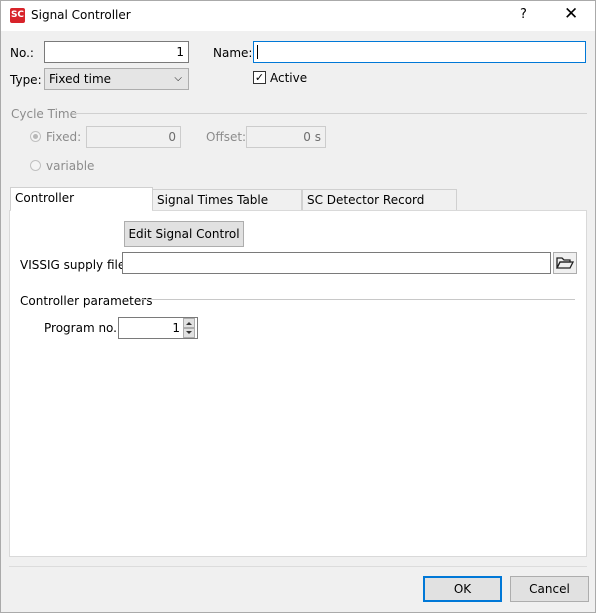  I want to click on active-tab-joiner, so click(81, 210).